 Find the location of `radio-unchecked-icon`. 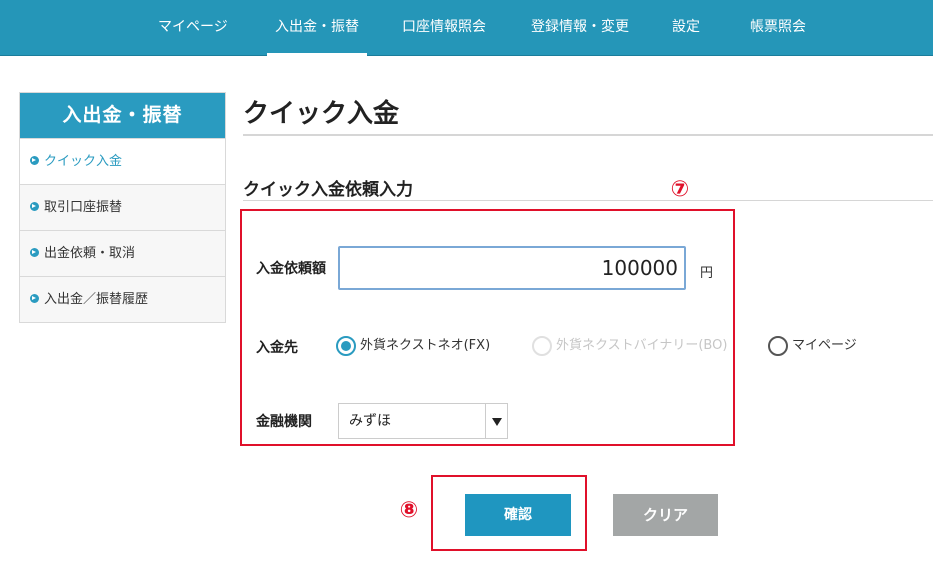

radio-unchecked-icon is located at coordinates (778, 345).